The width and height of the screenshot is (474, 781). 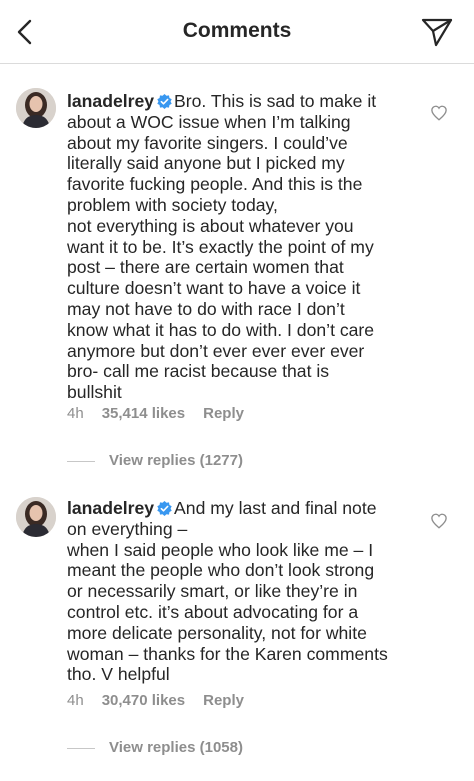 What do you see at coordinates (206, 163) in the screenshot?
I see `comment-line: literally said anyone but I picked my` at bounding box center [206, 163].